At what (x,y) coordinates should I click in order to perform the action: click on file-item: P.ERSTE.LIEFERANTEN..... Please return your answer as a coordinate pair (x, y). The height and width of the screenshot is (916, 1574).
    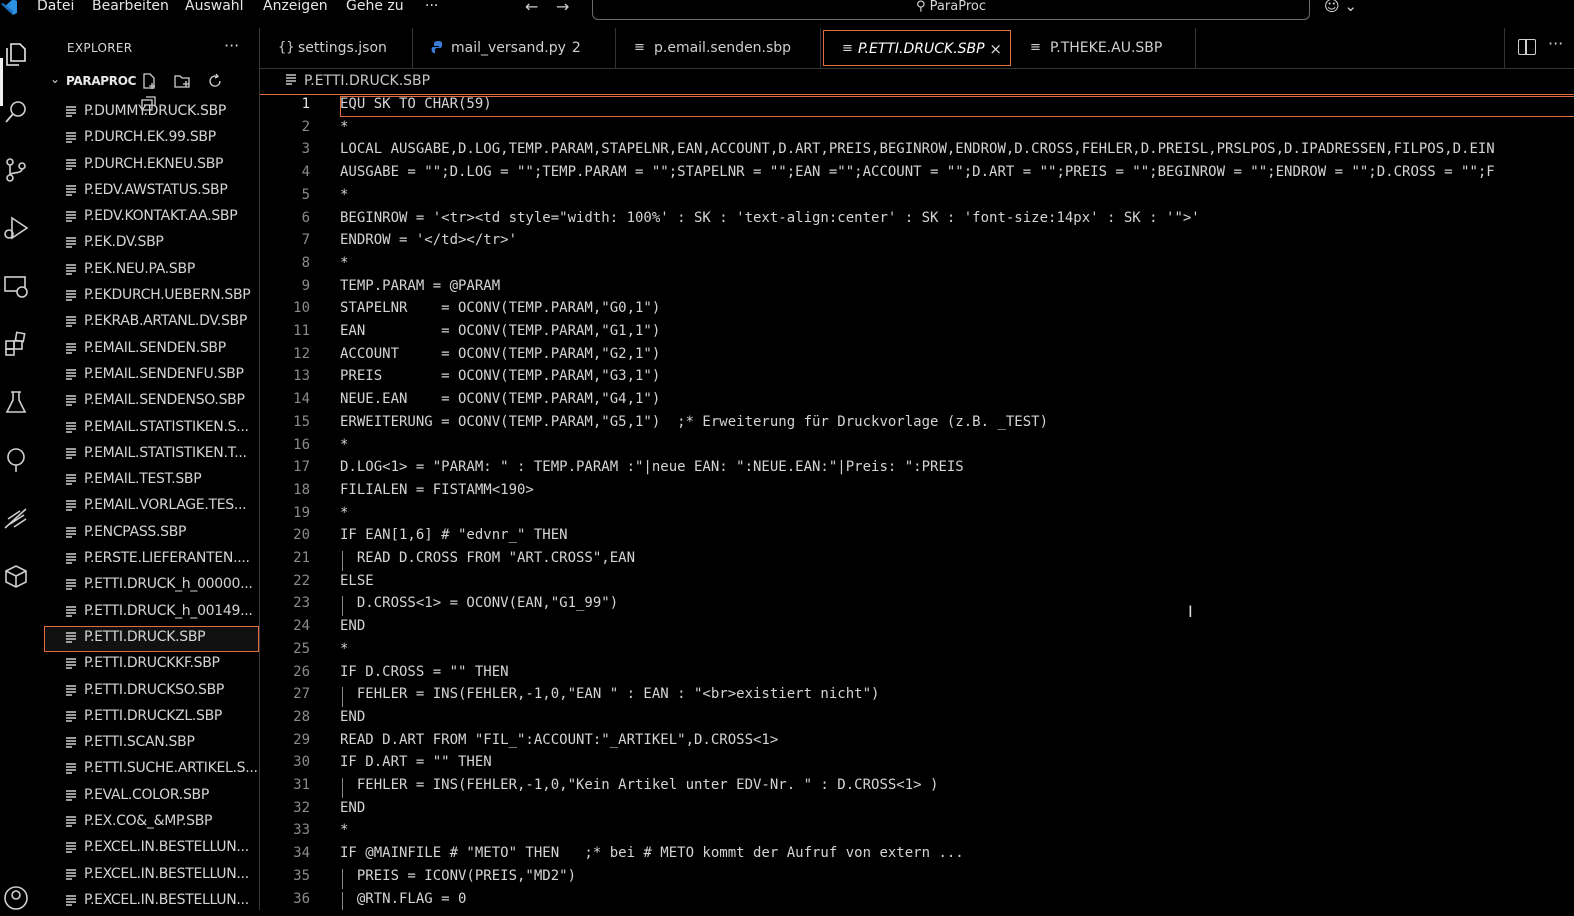
    Looking at the image, I should click on (151, 560).